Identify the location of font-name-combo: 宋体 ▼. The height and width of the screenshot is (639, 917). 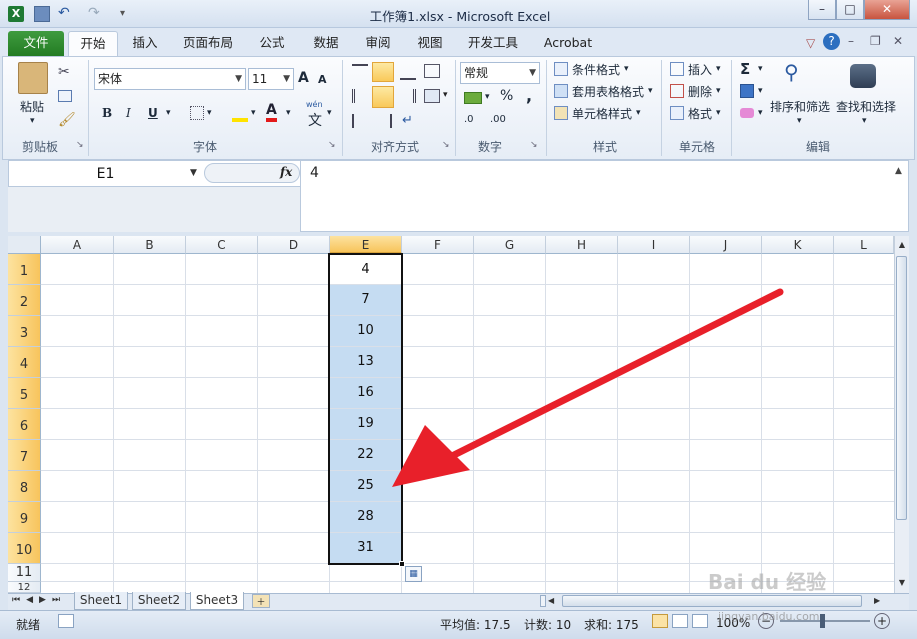
(170, 79).